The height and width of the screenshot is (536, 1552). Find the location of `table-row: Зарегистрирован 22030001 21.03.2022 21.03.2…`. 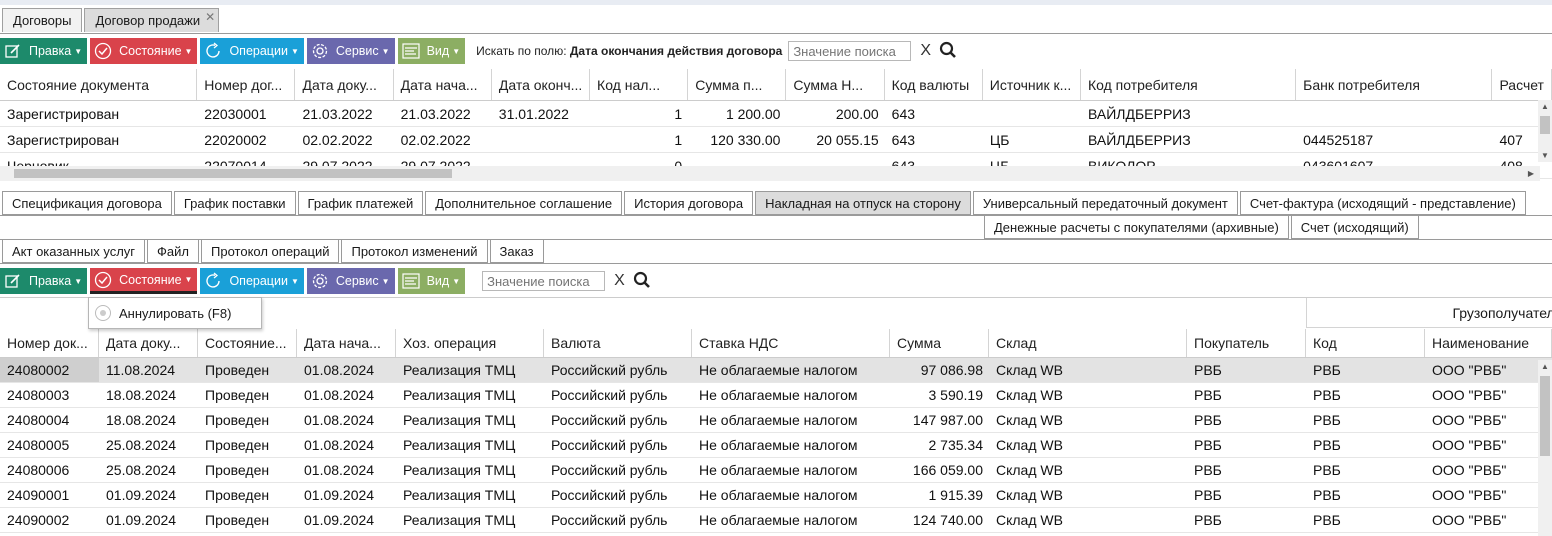

table-row: Зарегистрирован 22030001 21.03.2022 21.03.2… is located at coordinates (776, 114).